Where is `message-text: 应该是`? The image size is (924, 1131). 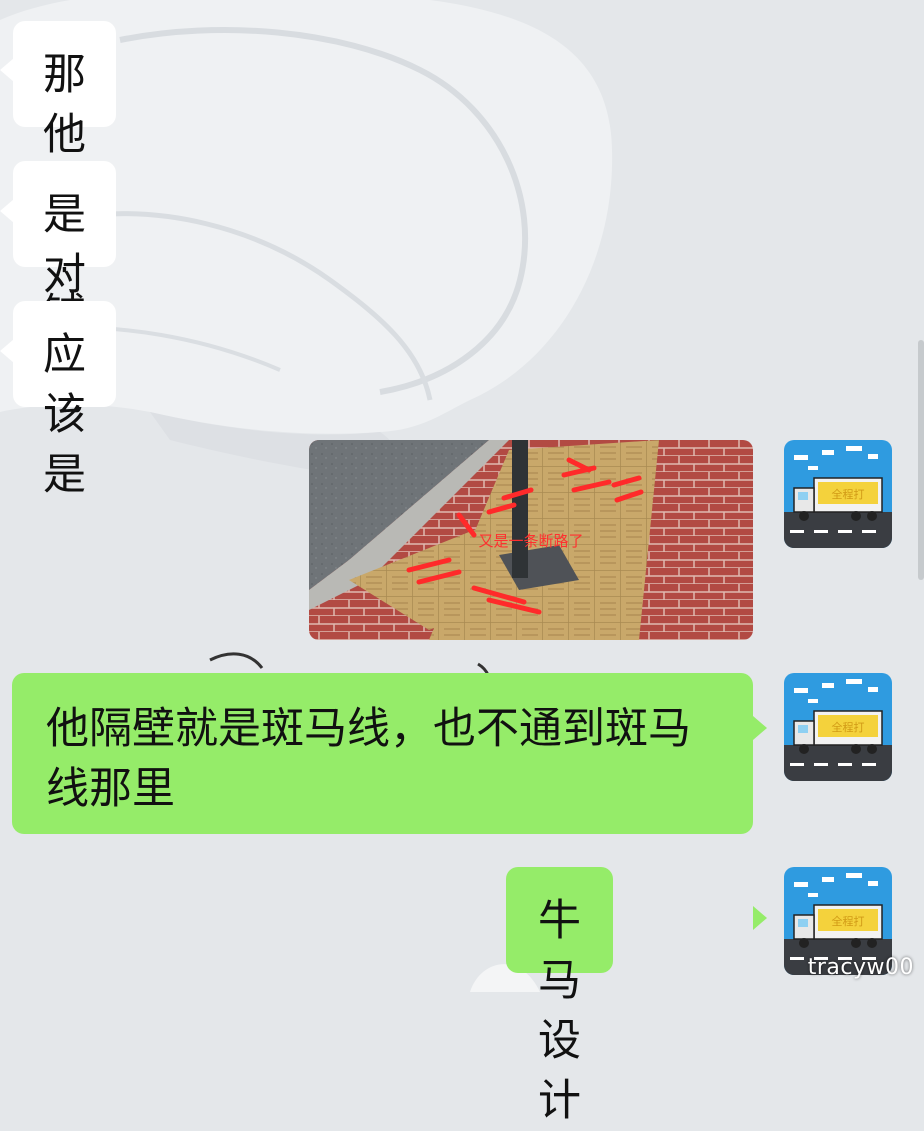
message-text: 应该是 is located at coordinates (64, 415).